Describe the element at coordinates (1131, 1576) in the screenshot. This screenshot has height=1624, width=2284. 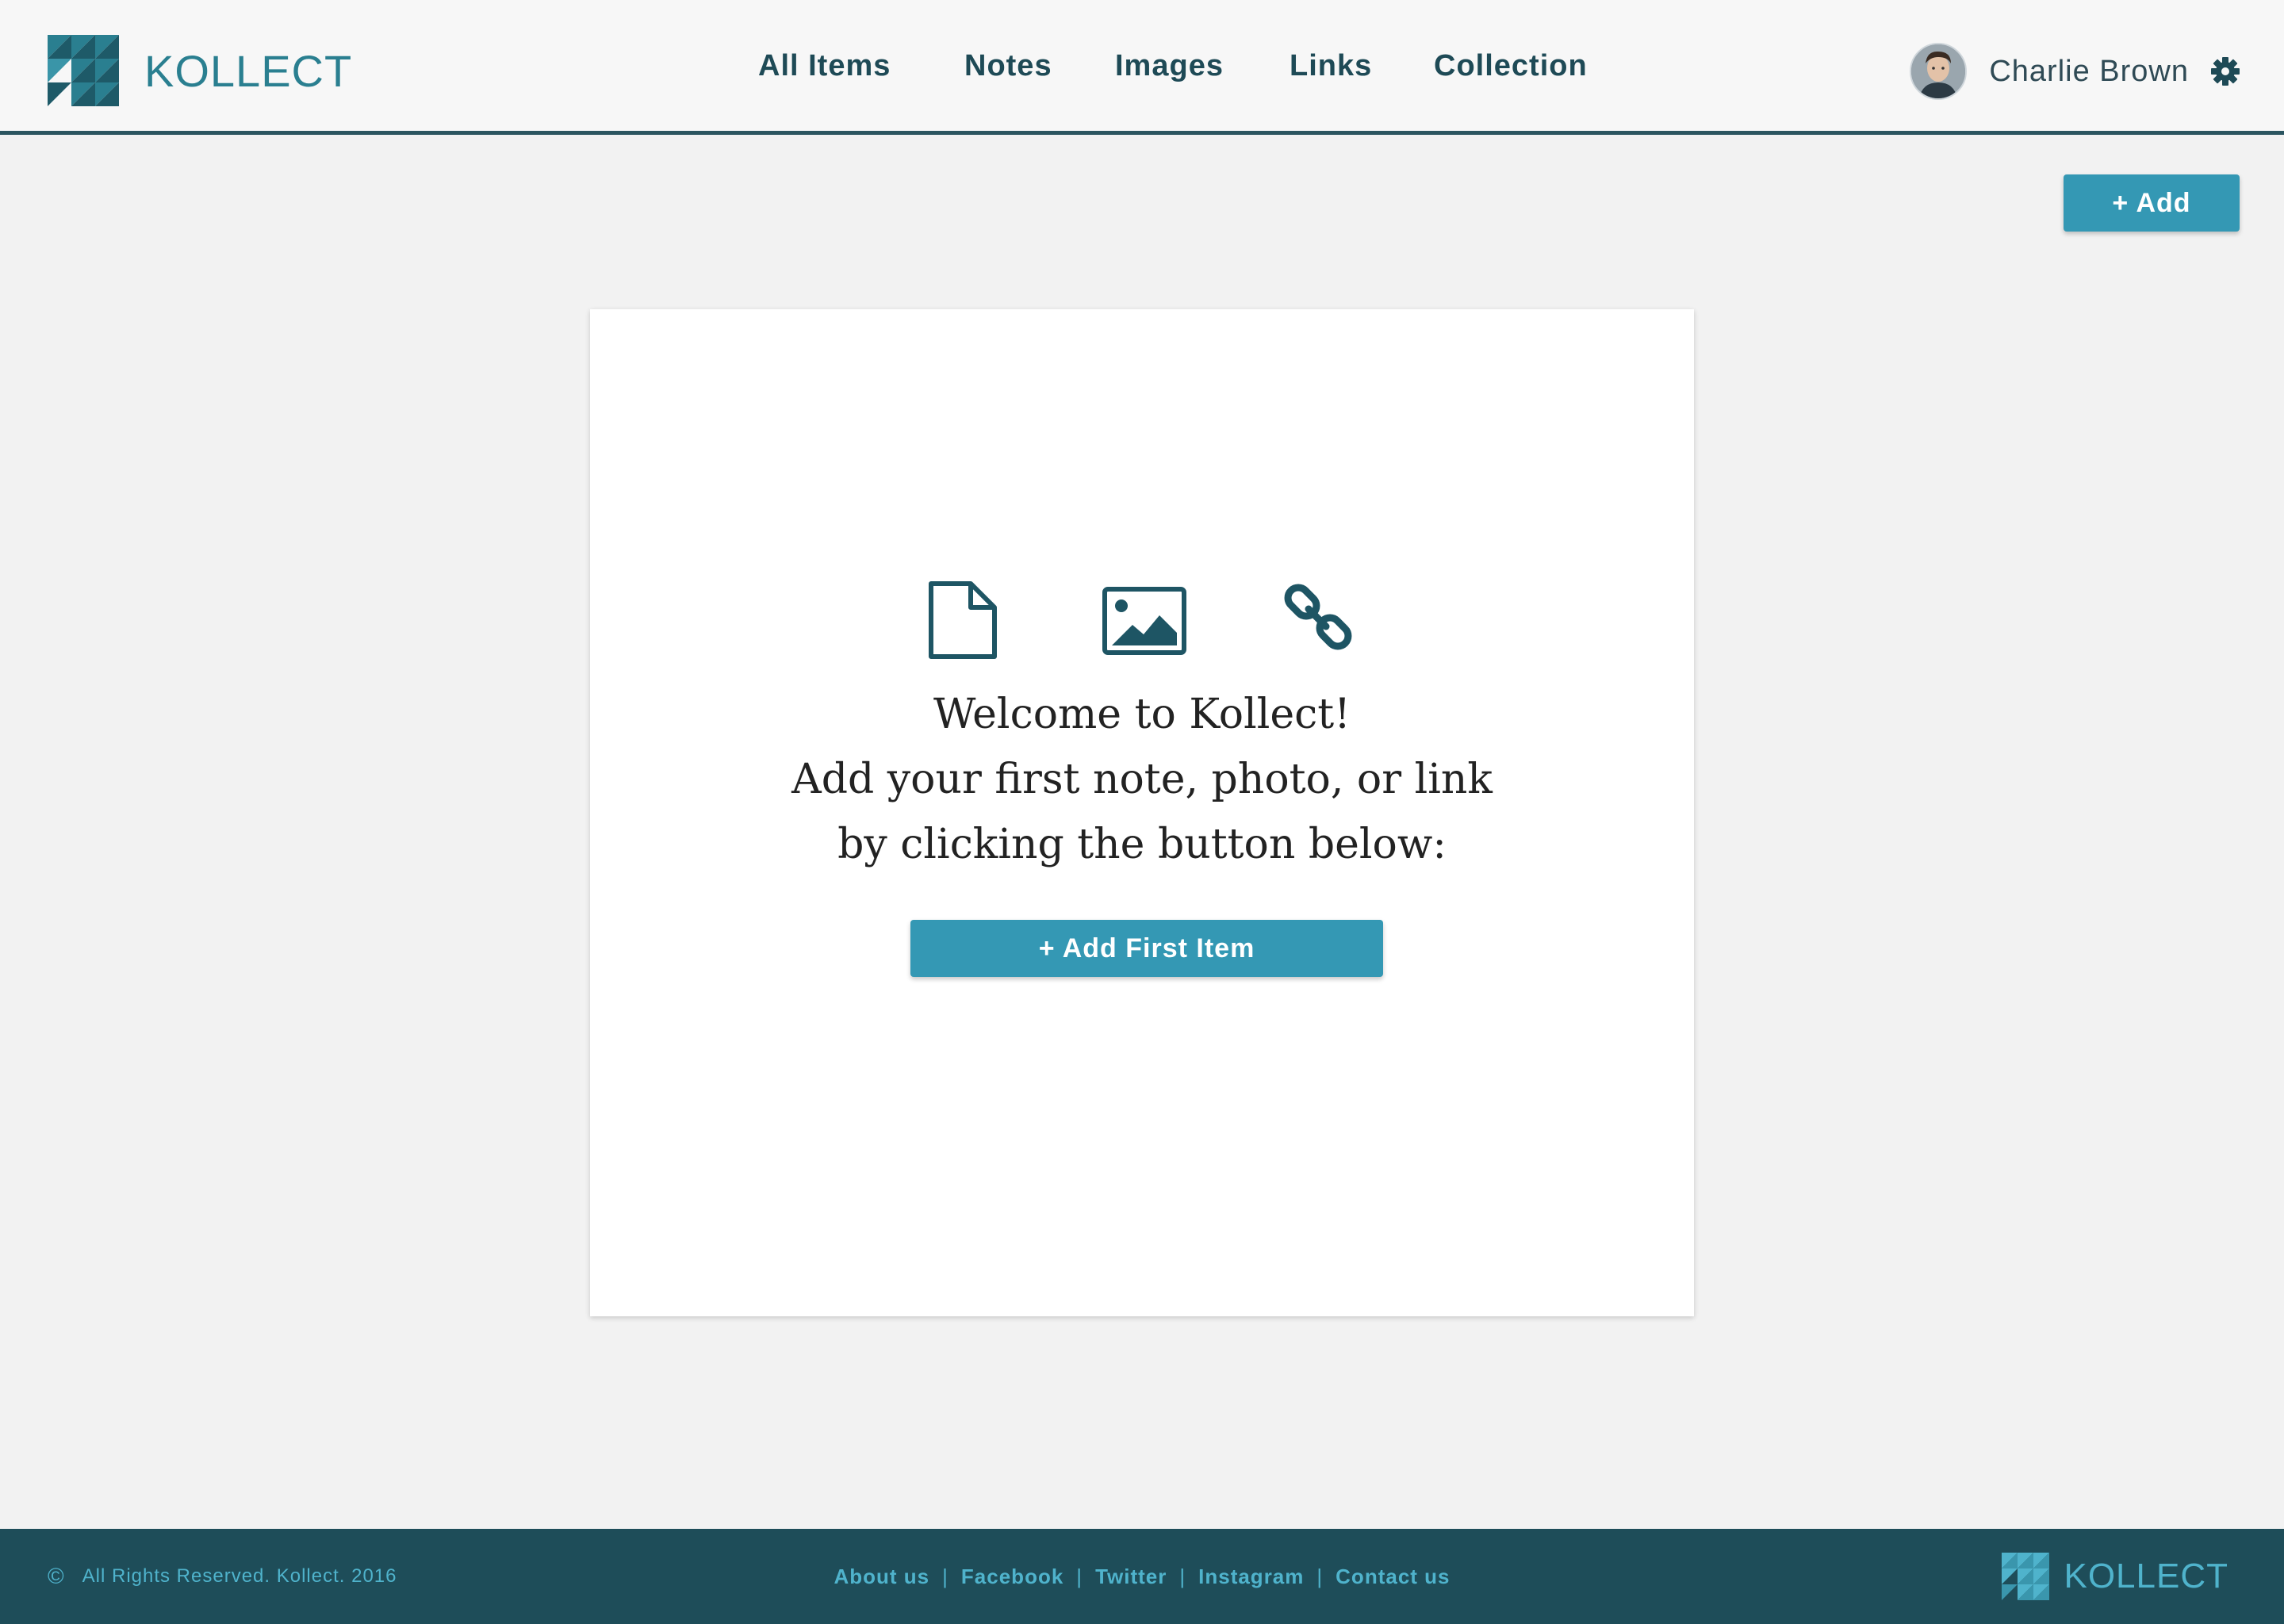
I see `footer-link-twitter: Twitter` at that location.